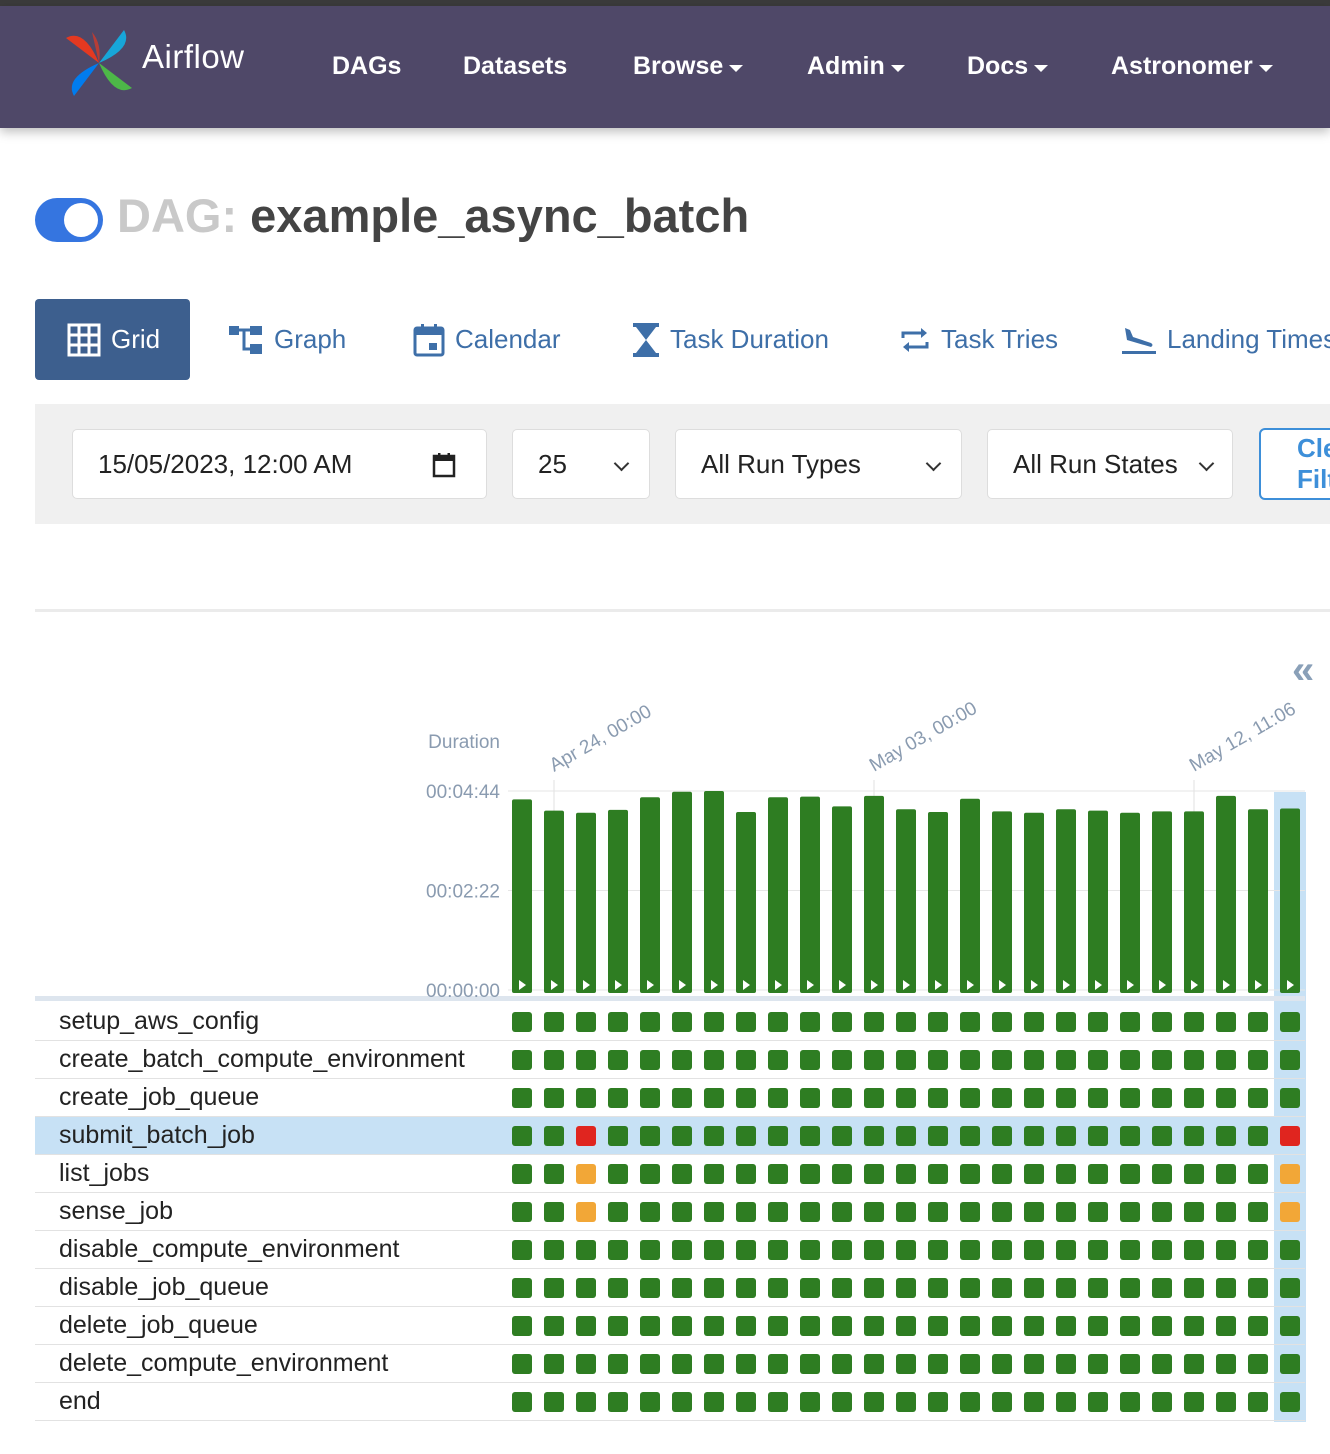  Describe the element at coordinates (153, 63) in the screenshot. I see `brand-logo-link: Airflow` at that location.